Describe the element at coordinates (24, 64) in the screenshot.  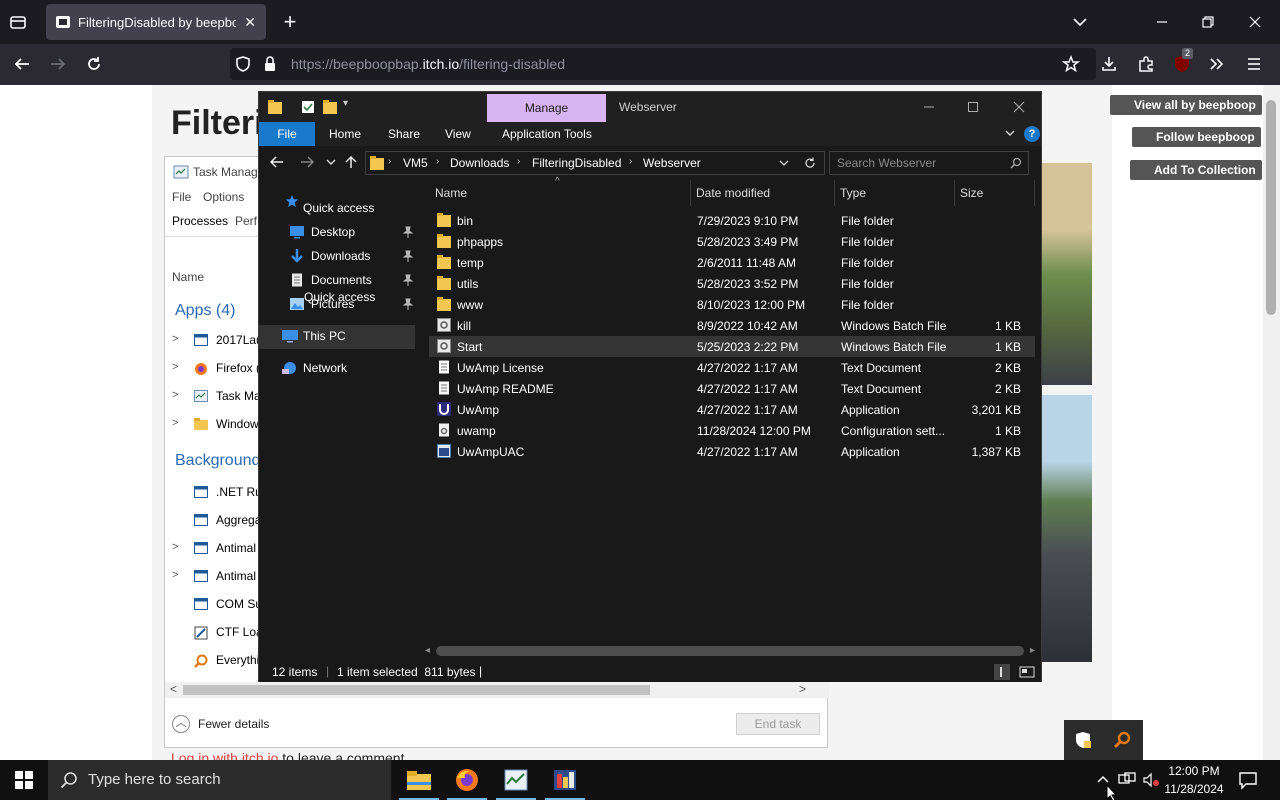
I see `back-icon` at that location.